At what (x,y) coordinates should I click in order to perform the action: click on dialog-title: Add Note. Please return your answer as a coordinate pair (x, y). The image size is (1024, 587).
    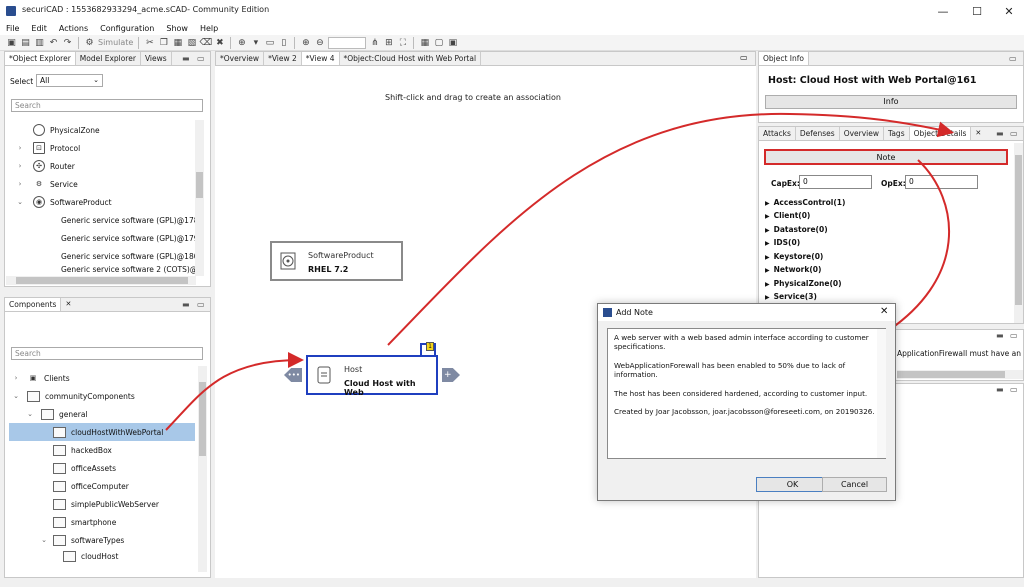
    Looking at the image, I should click on (634, 312).